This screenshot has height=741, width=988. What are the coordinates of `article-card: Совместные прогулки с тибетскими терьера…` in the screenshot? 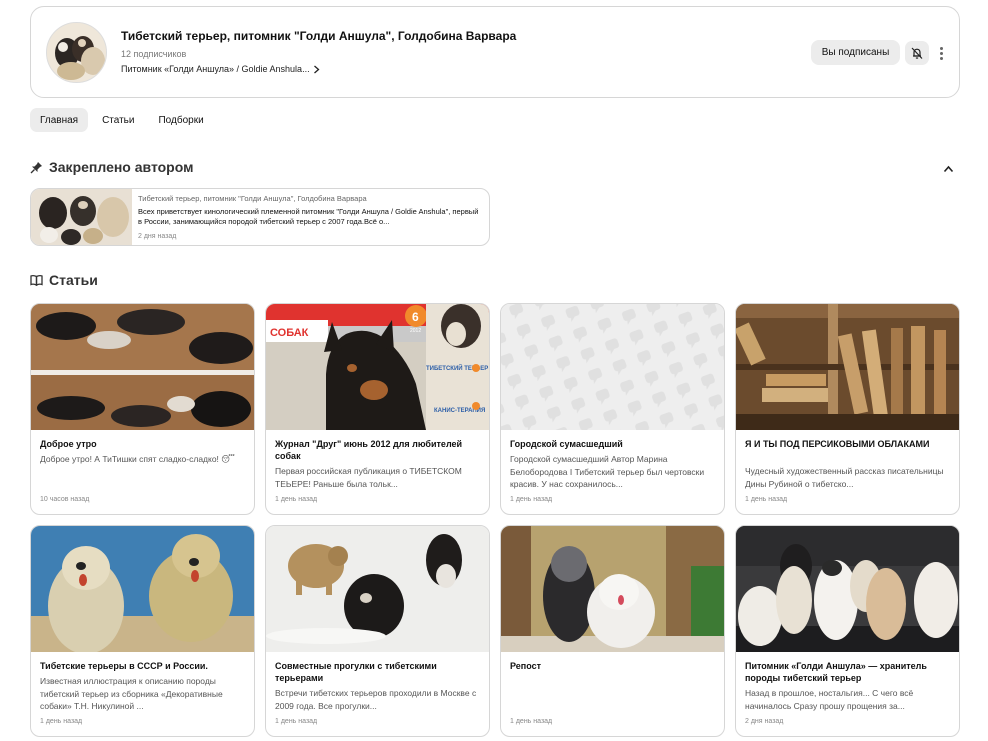 It's located at (377, 631).